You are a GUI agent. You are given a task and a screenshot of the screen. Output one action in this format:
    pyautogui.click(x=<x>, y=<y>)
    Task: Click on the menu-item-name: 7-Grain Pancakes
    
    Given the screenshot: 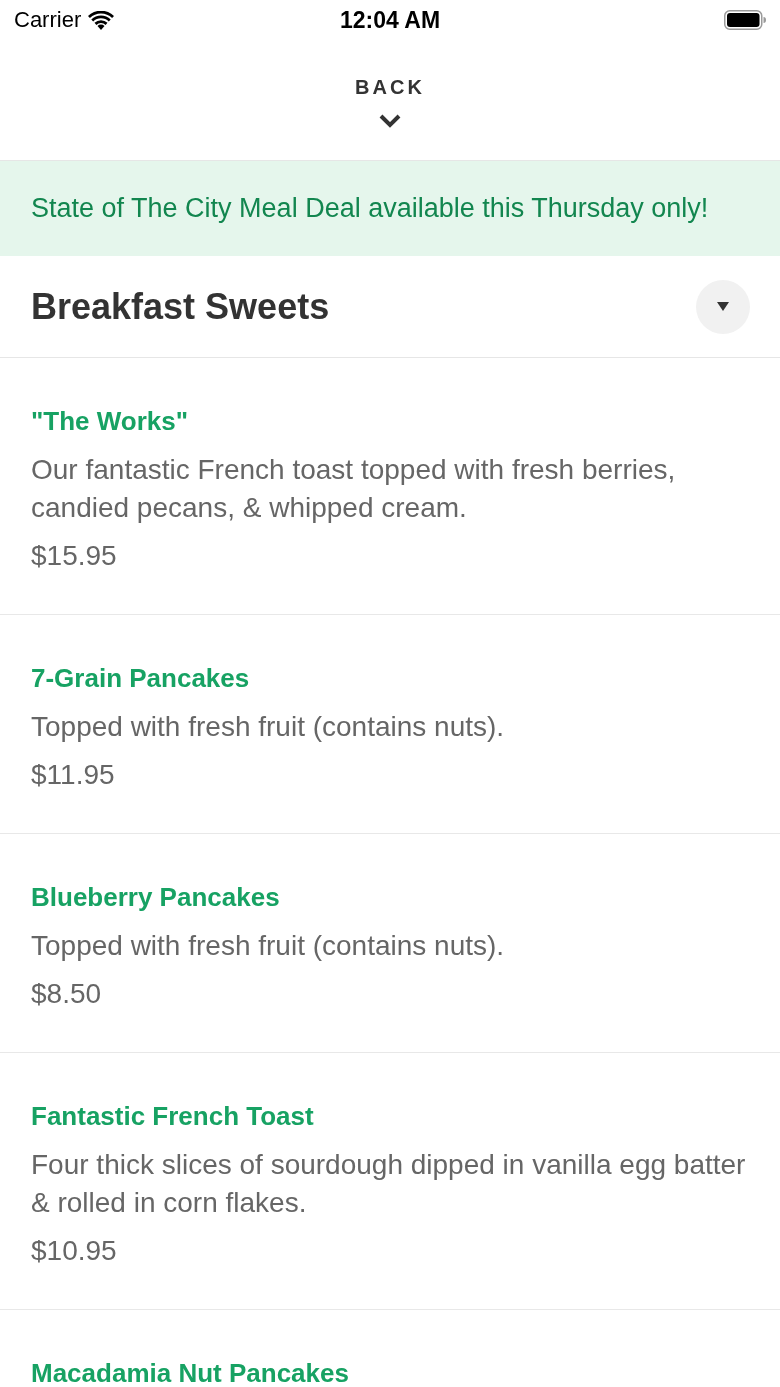 What is the action you would take?
    pyautogui.click(x=140, y=678)
    